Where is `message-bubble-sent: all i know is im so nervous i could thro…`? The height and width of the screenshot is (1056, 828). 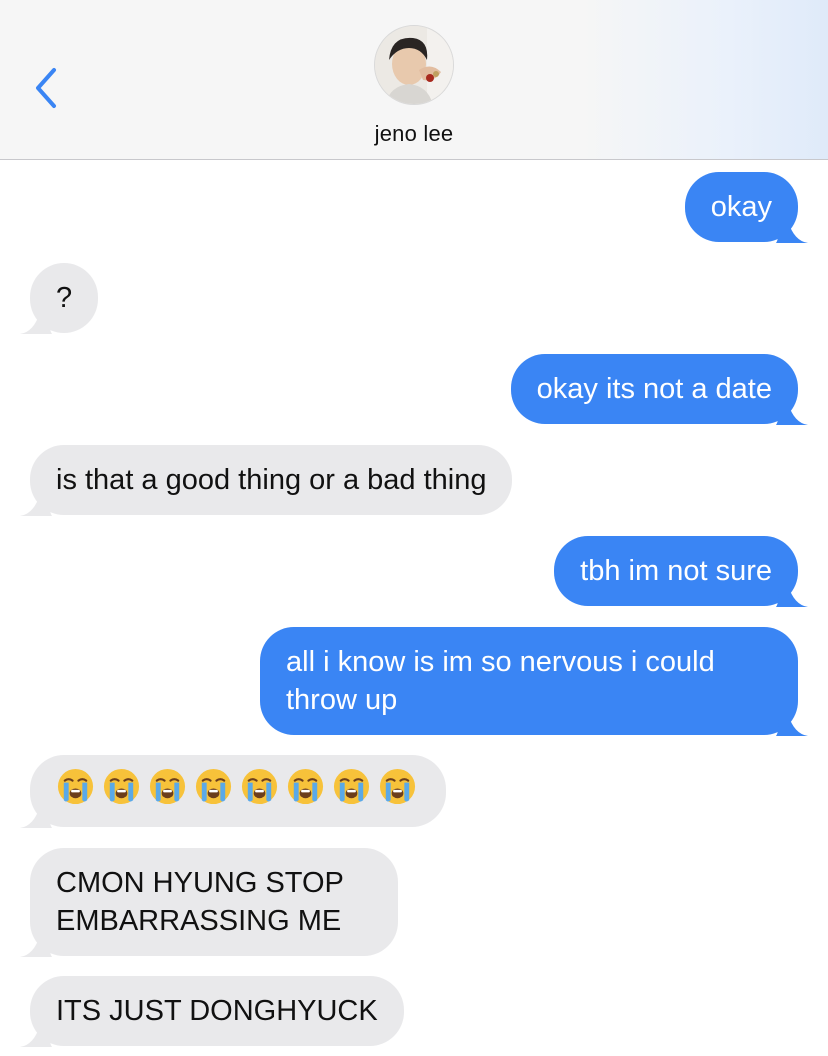 message-bubble-sent: all i know is im so nervous i could thro… is located at coordinates (534, 681).